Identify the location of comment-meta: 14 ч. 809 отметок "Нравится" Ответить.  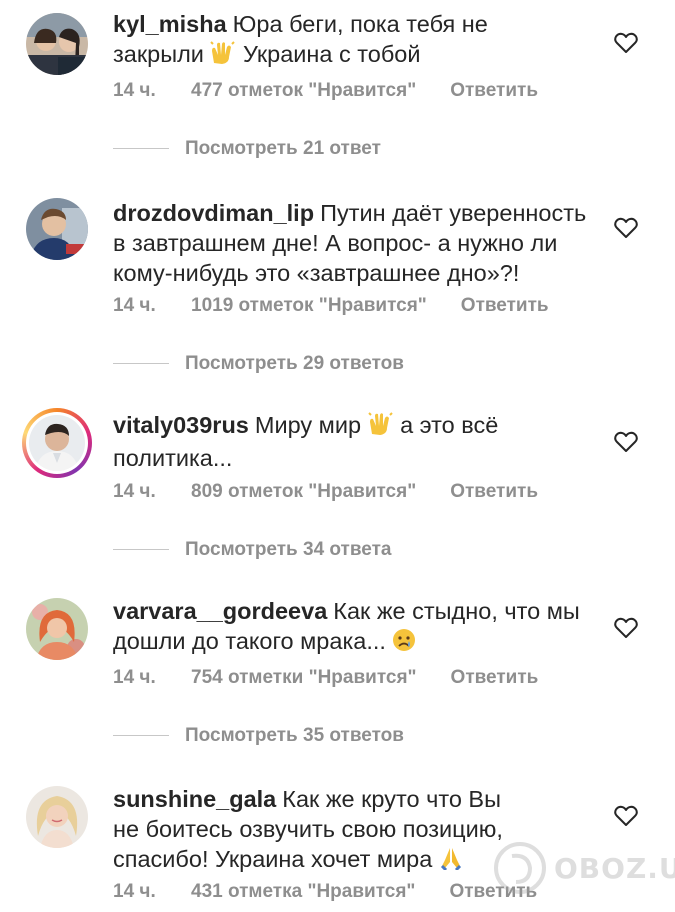
(325, 492).